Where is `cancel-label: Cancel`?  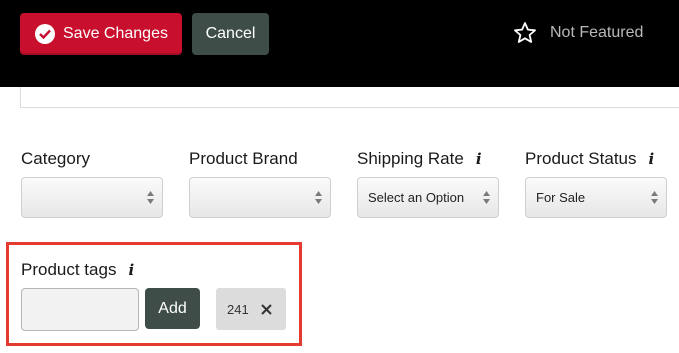 cancel-label: Cancel is located at coordinates (230, 33).